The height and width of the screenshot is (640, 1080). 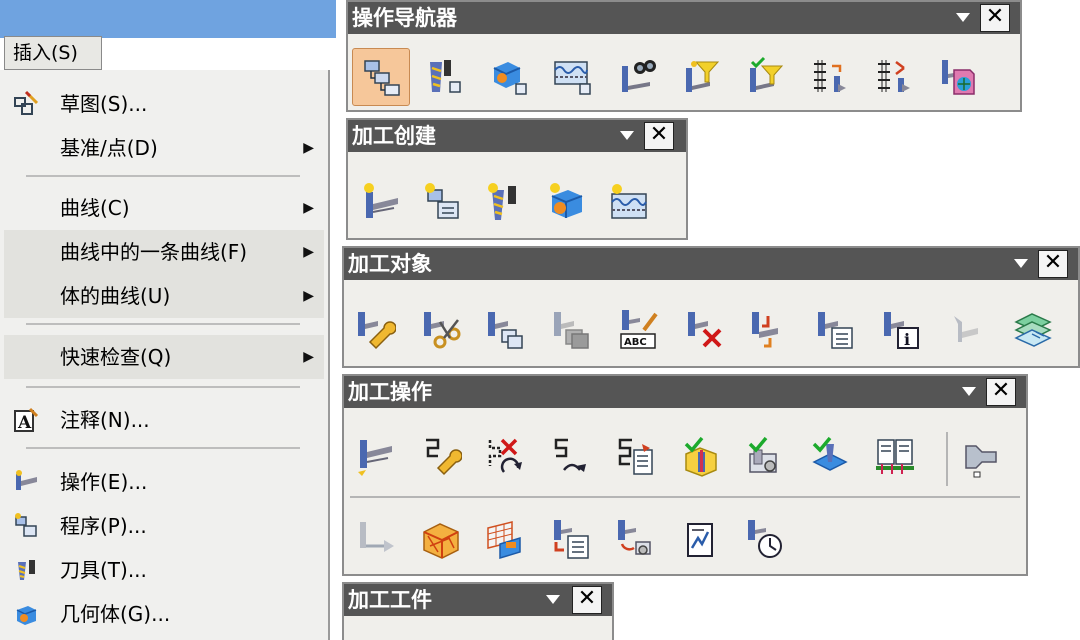 I want to click on time-button, so click(x=765, y=539).